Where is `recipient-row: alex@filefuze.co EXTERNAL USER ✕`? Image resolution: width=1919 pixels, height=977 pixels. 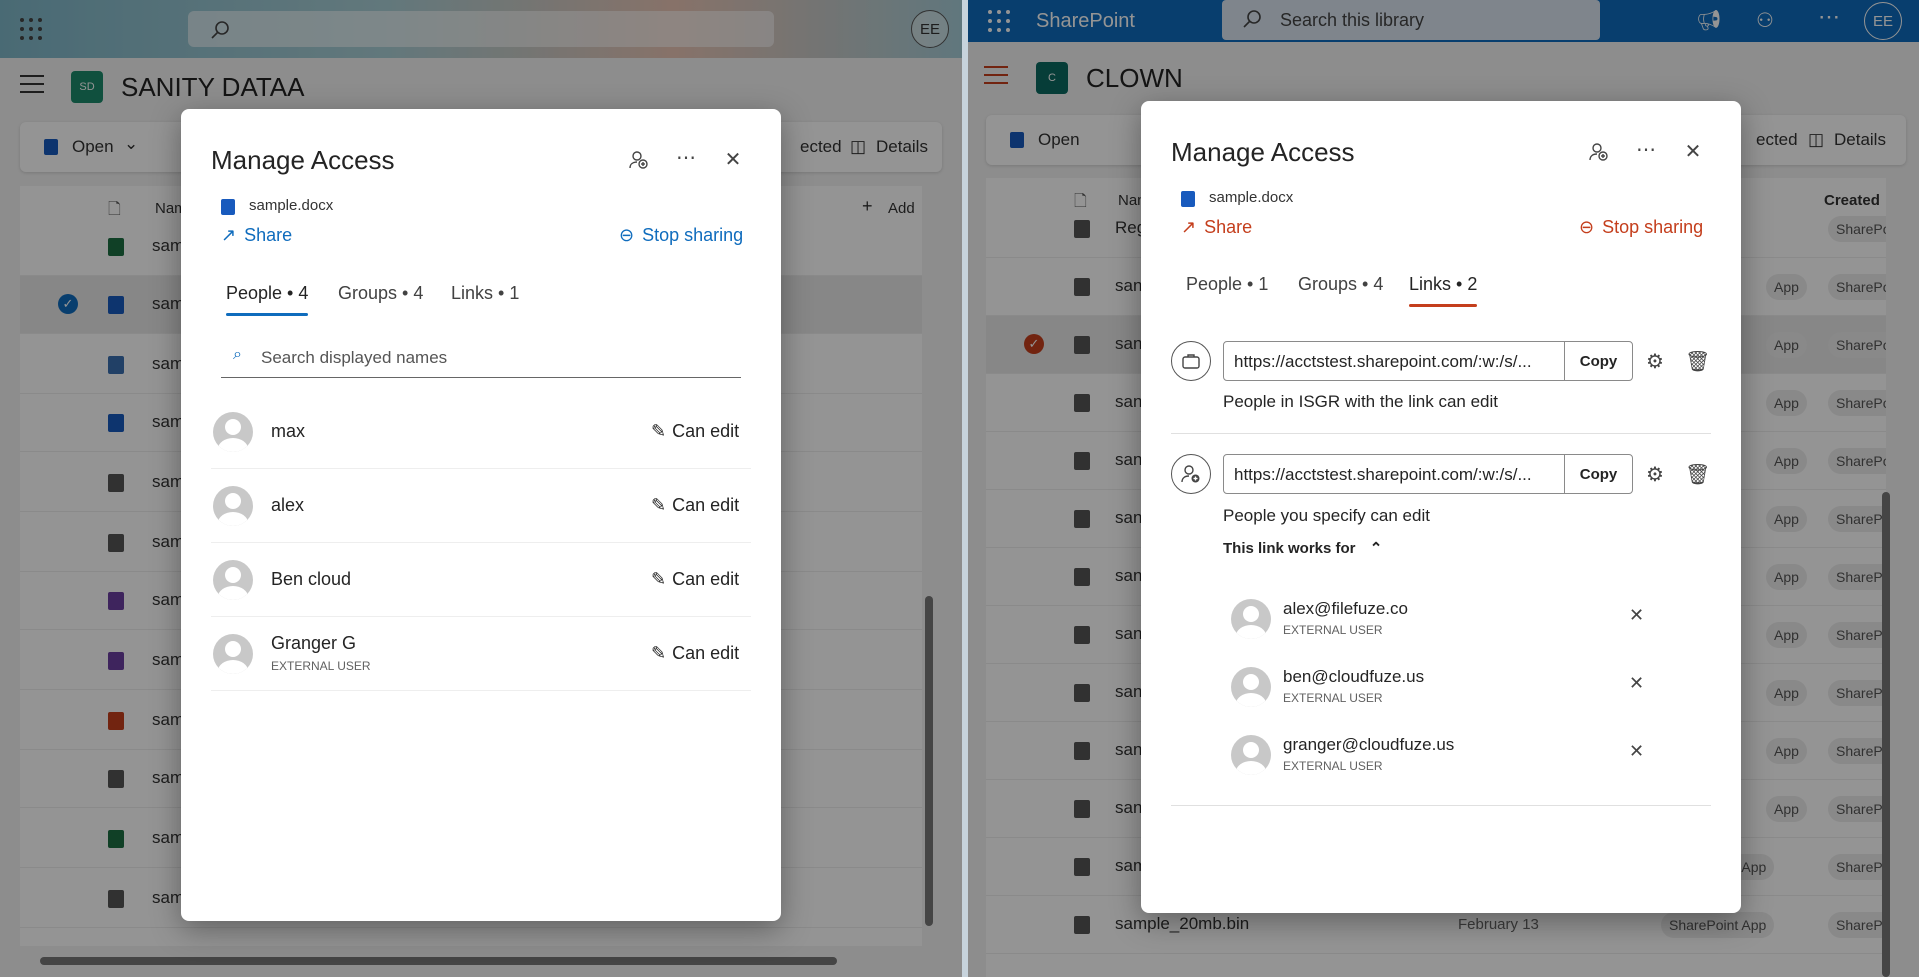
recipient-row: alex@filefuze.co EXTERNAL USER ✕ is located at coordinates (1456, 623).